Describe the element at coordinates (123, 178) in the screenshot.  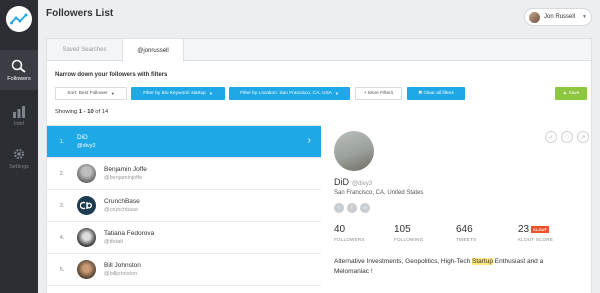
I see `follower-handle: @benjaminjoffe` at that location.